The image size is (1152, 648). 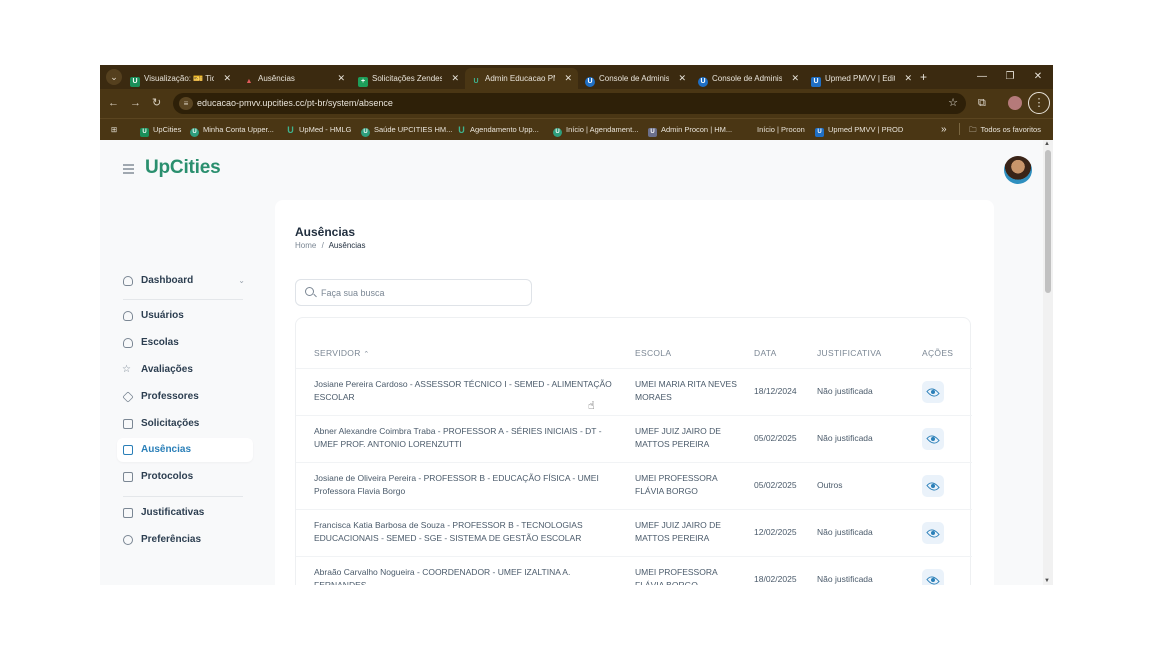 I want to click on sidebar-item-dashboard: Dashboard ⌄, so click(x=185, y=281).